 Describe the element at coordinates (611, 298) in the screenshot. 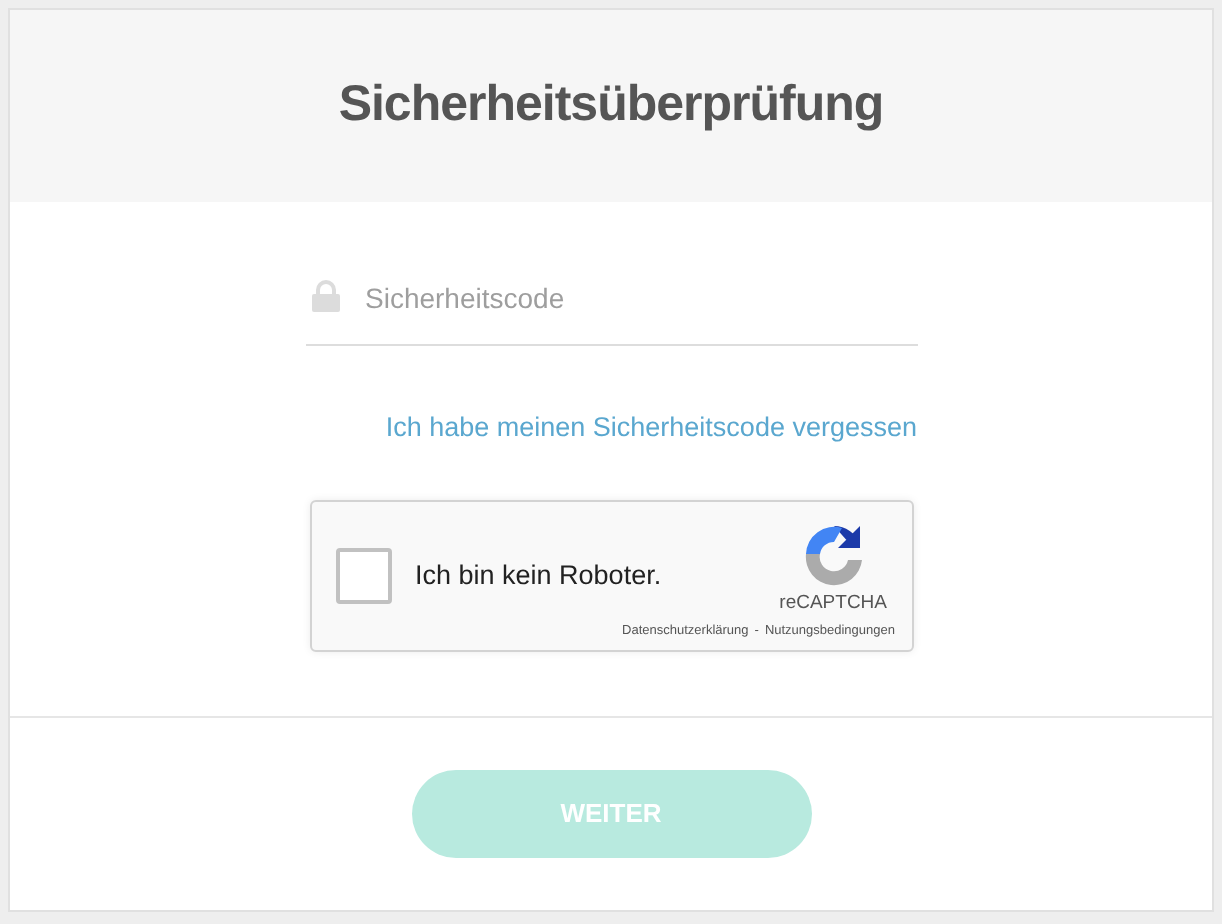

I see `security-code-field: Sicherheitscode` at that location.